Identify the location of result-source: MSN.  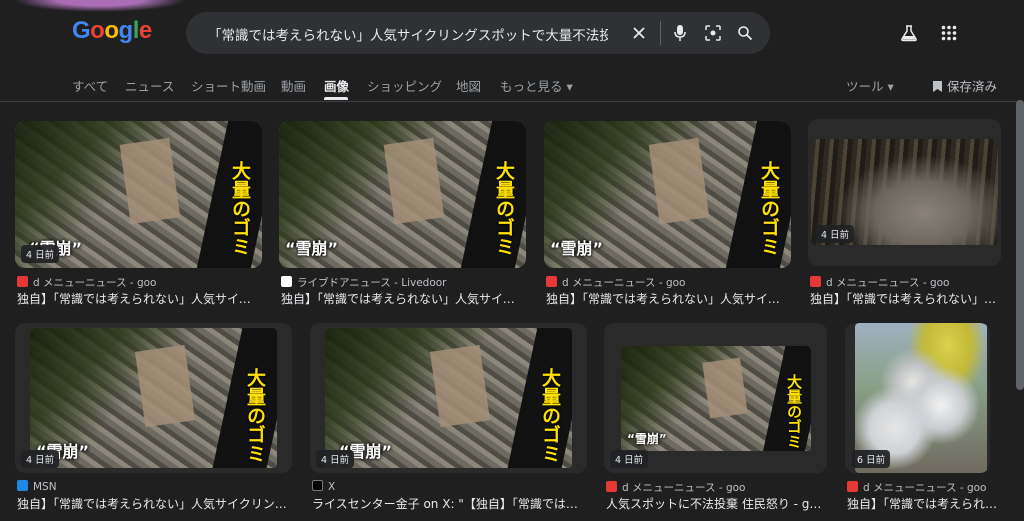
(152, 486).